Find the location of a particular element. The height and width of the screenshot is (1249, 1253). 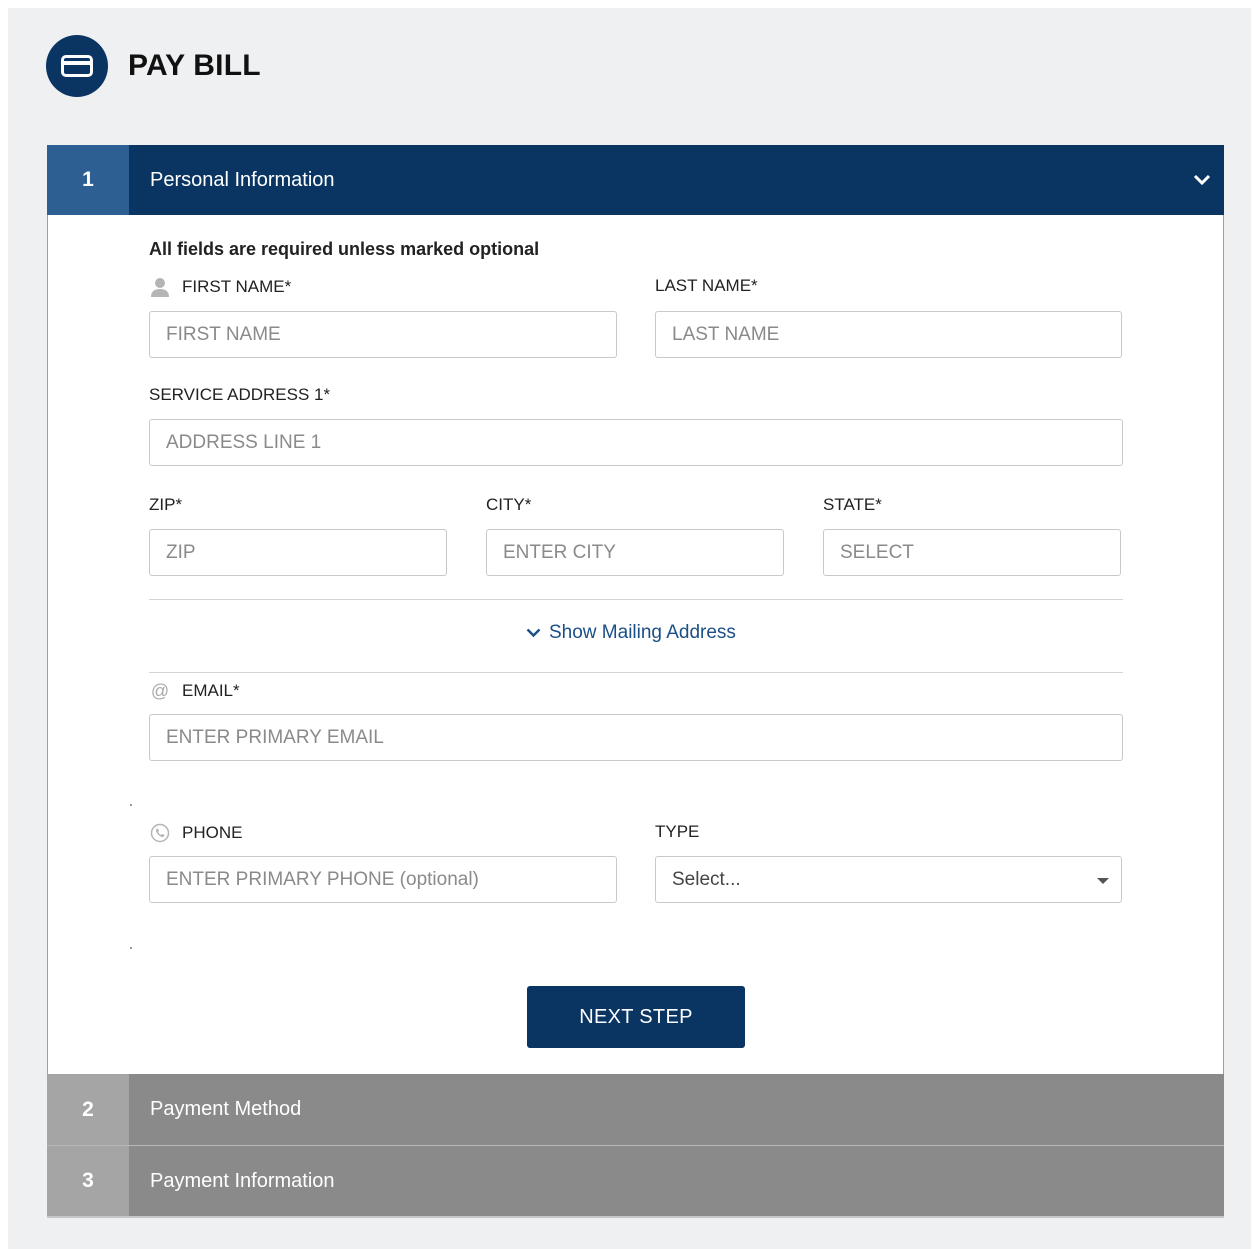

at-sign-icon: @ is located at coordinates (160, 690).